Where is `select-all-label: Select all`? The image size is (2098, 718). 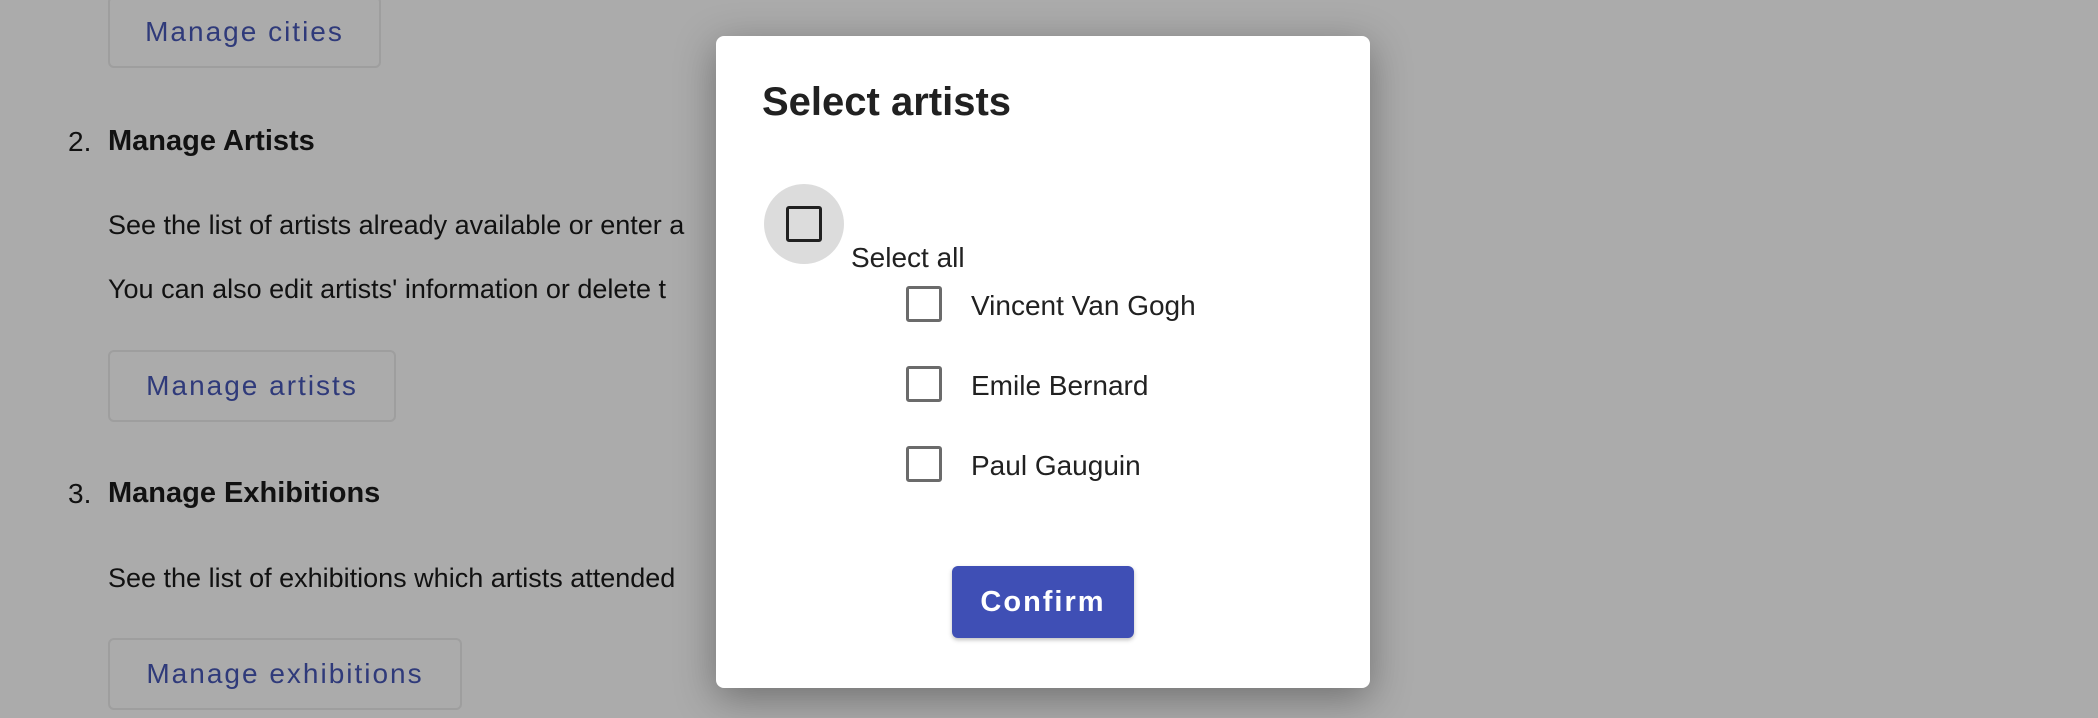 select-all-label: Select all is located at coordinates (908, 258).